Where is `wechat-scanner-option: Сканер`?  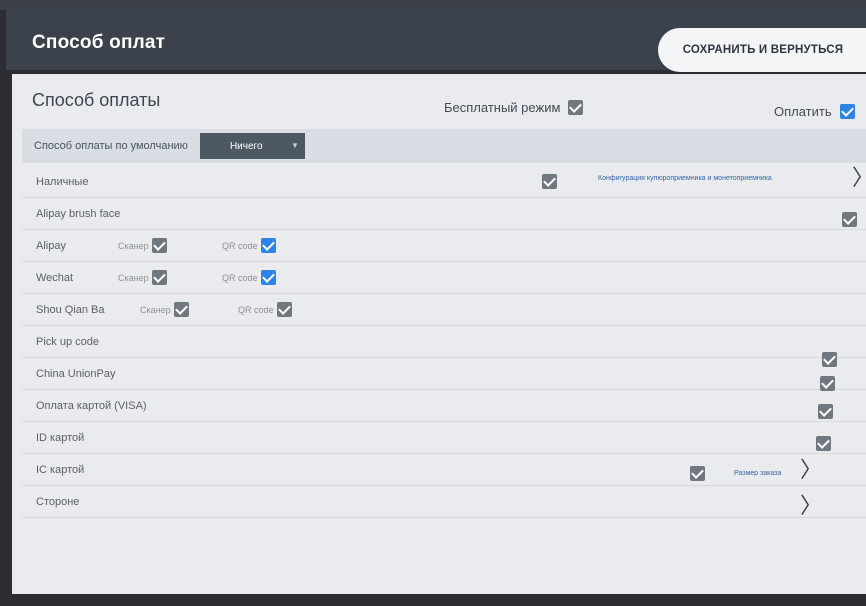 wechat-scanner-option: Сканер is located at coordinates (142, 277).